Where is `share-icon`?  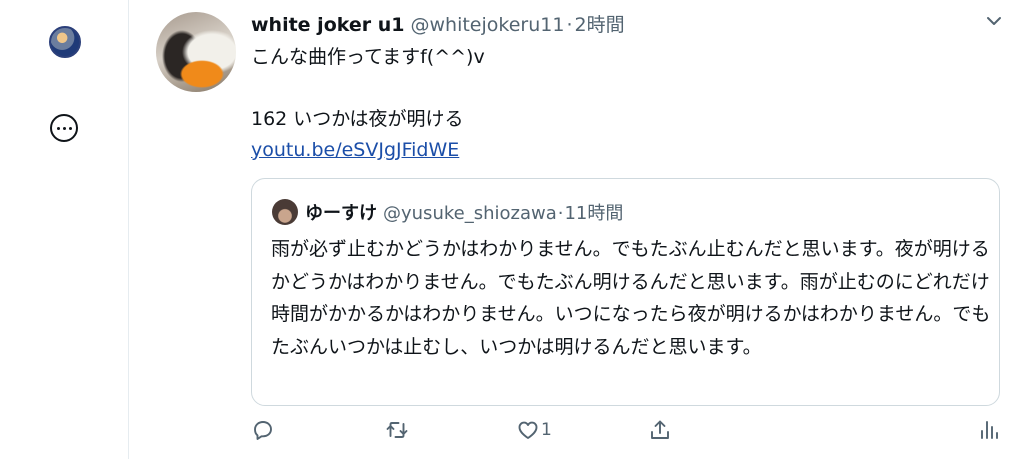
share-icon is located at coordinates (660, 429).